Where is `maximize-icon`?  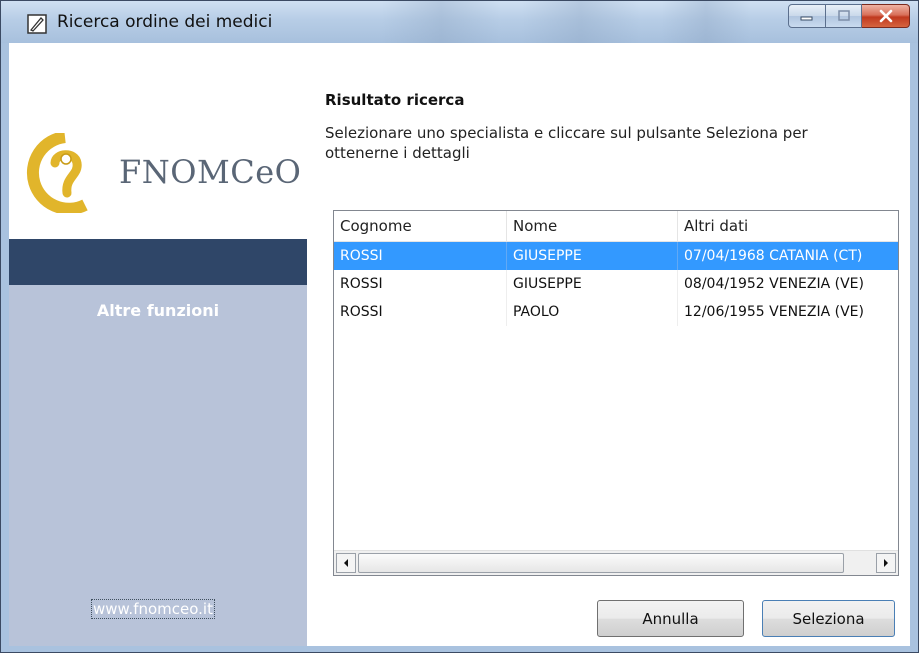
maximize-icon is located at coordinates (843, 15).